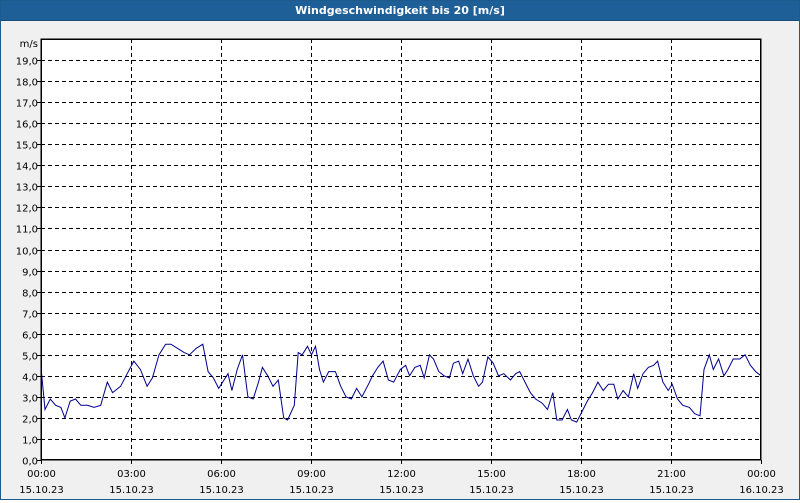 The image size is (800, 503). Describe the element at coordinates (27, 188) in the screenshot. I see `y-tick-label: 13,0` at that location.